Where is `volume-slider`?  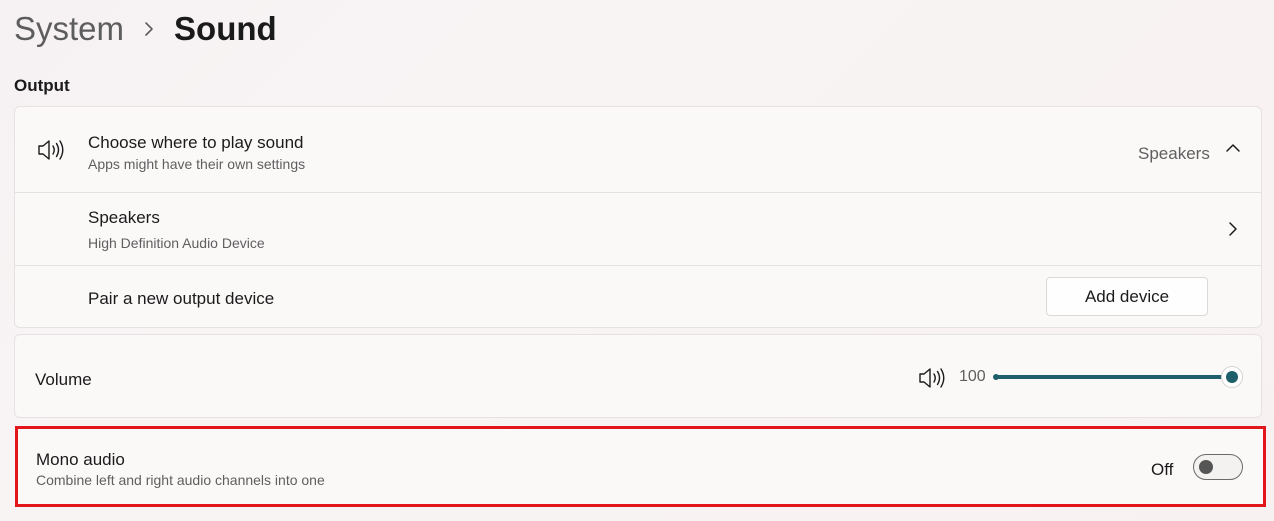
volume-slider is located at coordinates (1113, 377).